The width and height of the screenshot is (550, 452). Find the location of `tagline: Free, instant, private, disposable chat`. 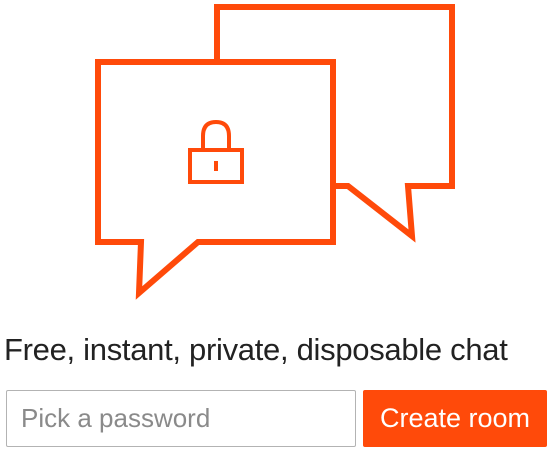

tagline: Free, instant, private, disposable chat is located at coordinates (256, 349).